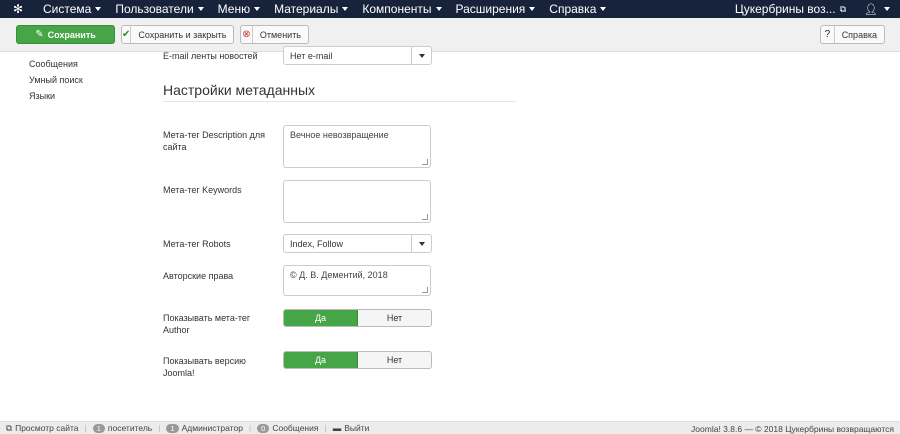  What do you see at coordinates (321, 318) in the screenshot?
I see `show-author-yes: Да` at bounding box center [321, 318].